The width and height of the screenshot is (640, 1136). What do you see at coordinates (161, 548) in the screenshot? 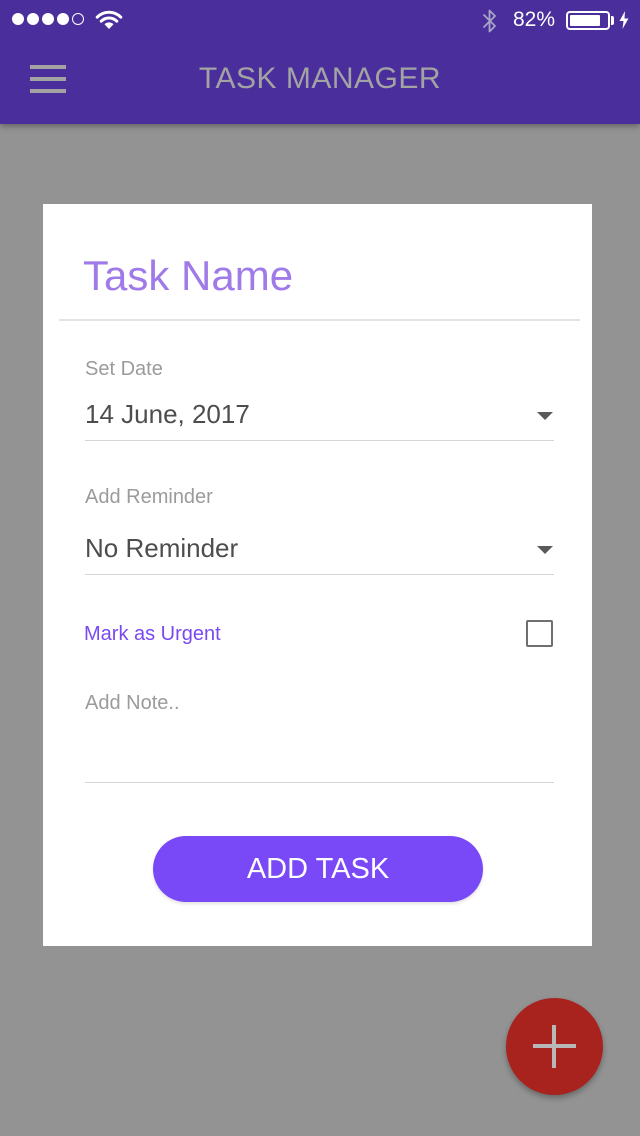
I see `reminder-dropdown-value: No Reminder` at bounding box center [161, 548].